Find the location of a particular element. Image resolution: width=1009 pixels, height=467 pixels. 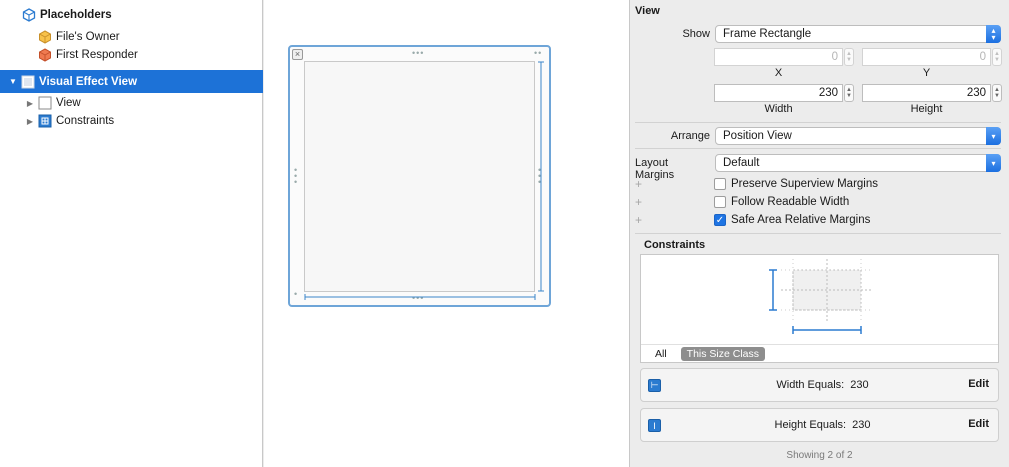

height-equals-label: Height Equals: is located at coordinates (810, 425).